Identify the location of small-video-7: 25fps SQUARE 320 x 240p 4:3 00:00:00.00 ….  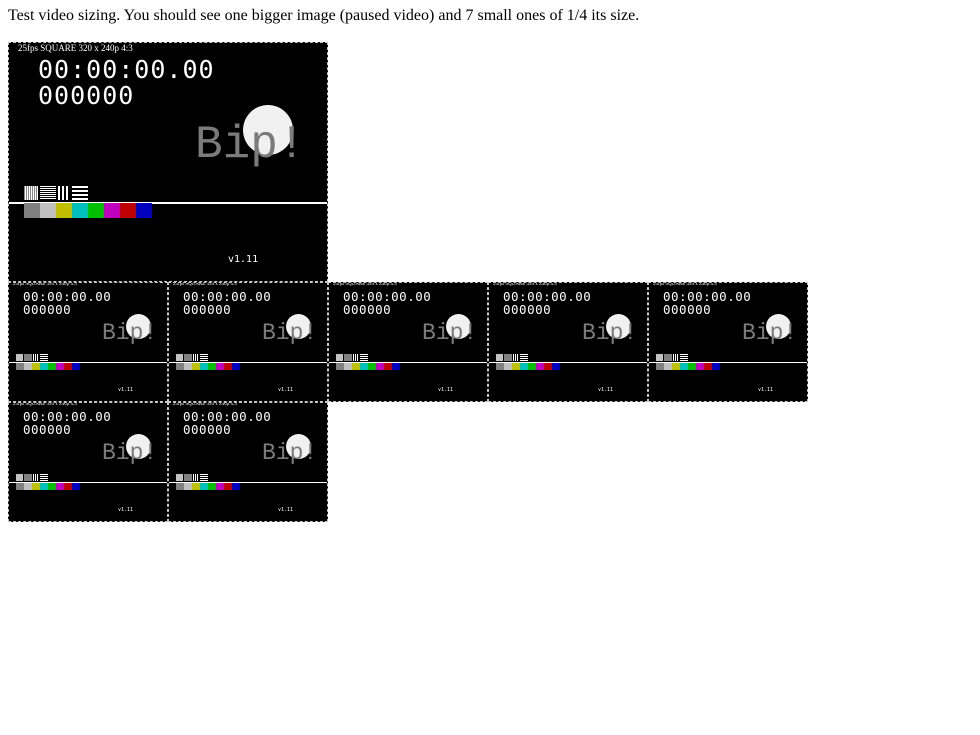
(248, 462).